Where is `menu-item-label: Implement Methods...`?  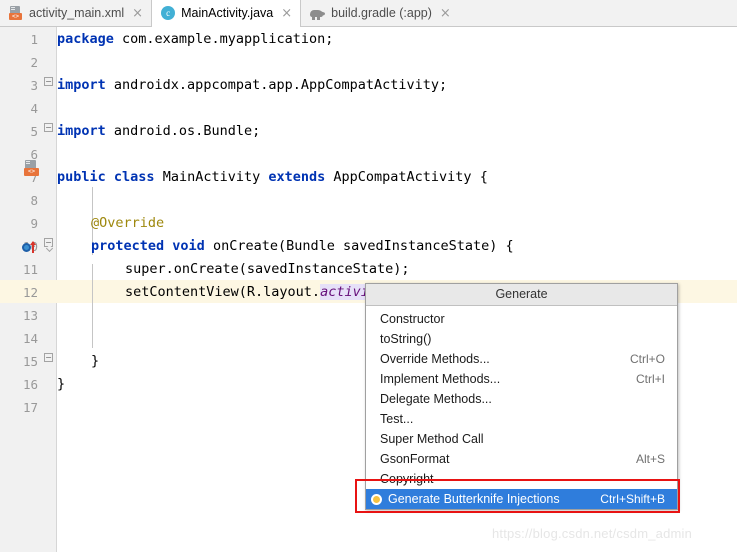
menu-item-label: Implement Methods... is located at coordinates (440, 379).